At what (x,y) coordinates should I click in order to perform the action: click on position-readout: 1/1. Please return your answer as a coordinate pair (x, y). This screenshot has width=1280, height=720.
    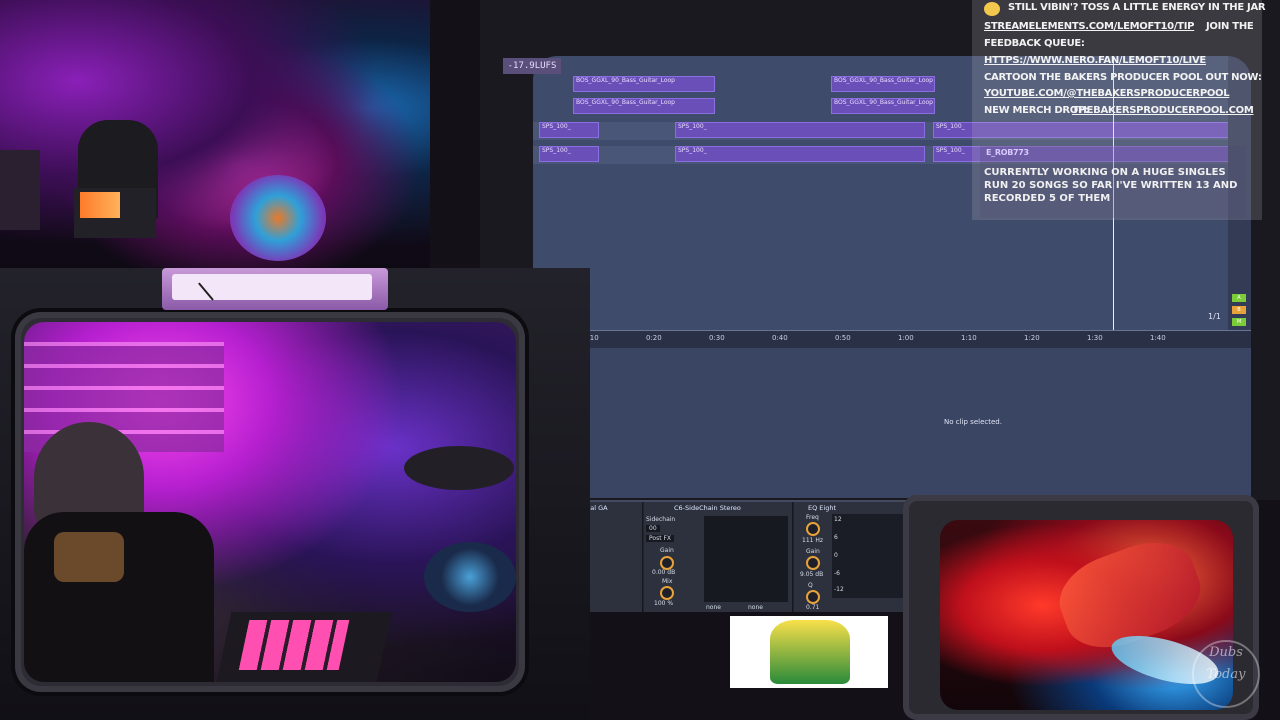
    Looking at the image, I should click on (1214, 316).